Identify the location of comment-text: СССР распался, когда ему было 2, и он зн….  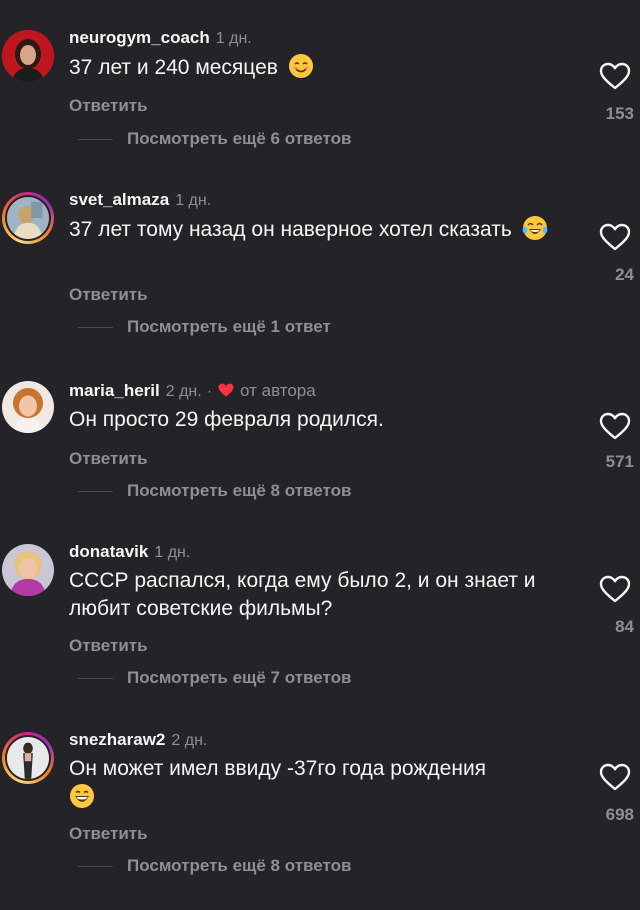
(302, 594).